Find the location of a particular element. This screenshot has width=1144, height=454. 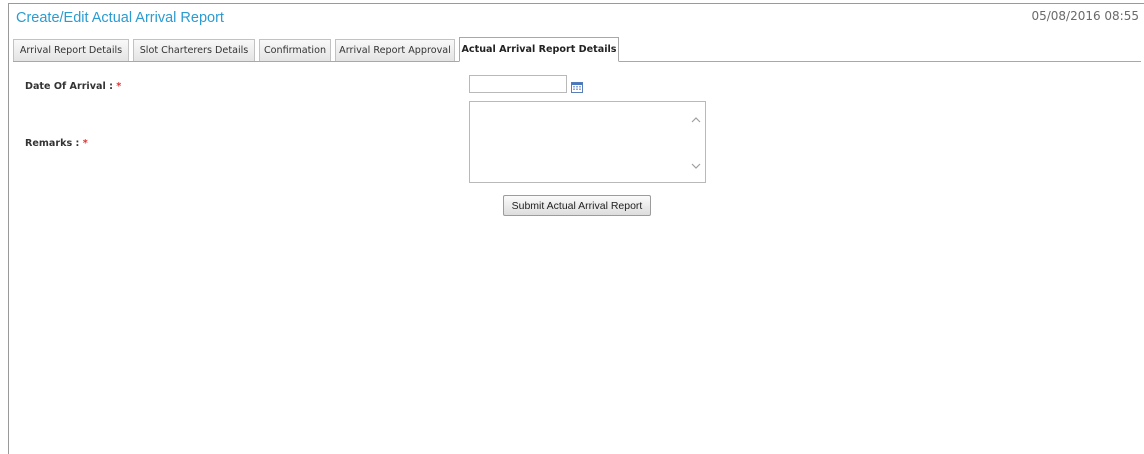

chevron-up-icon is located at coordinates (696, 119).